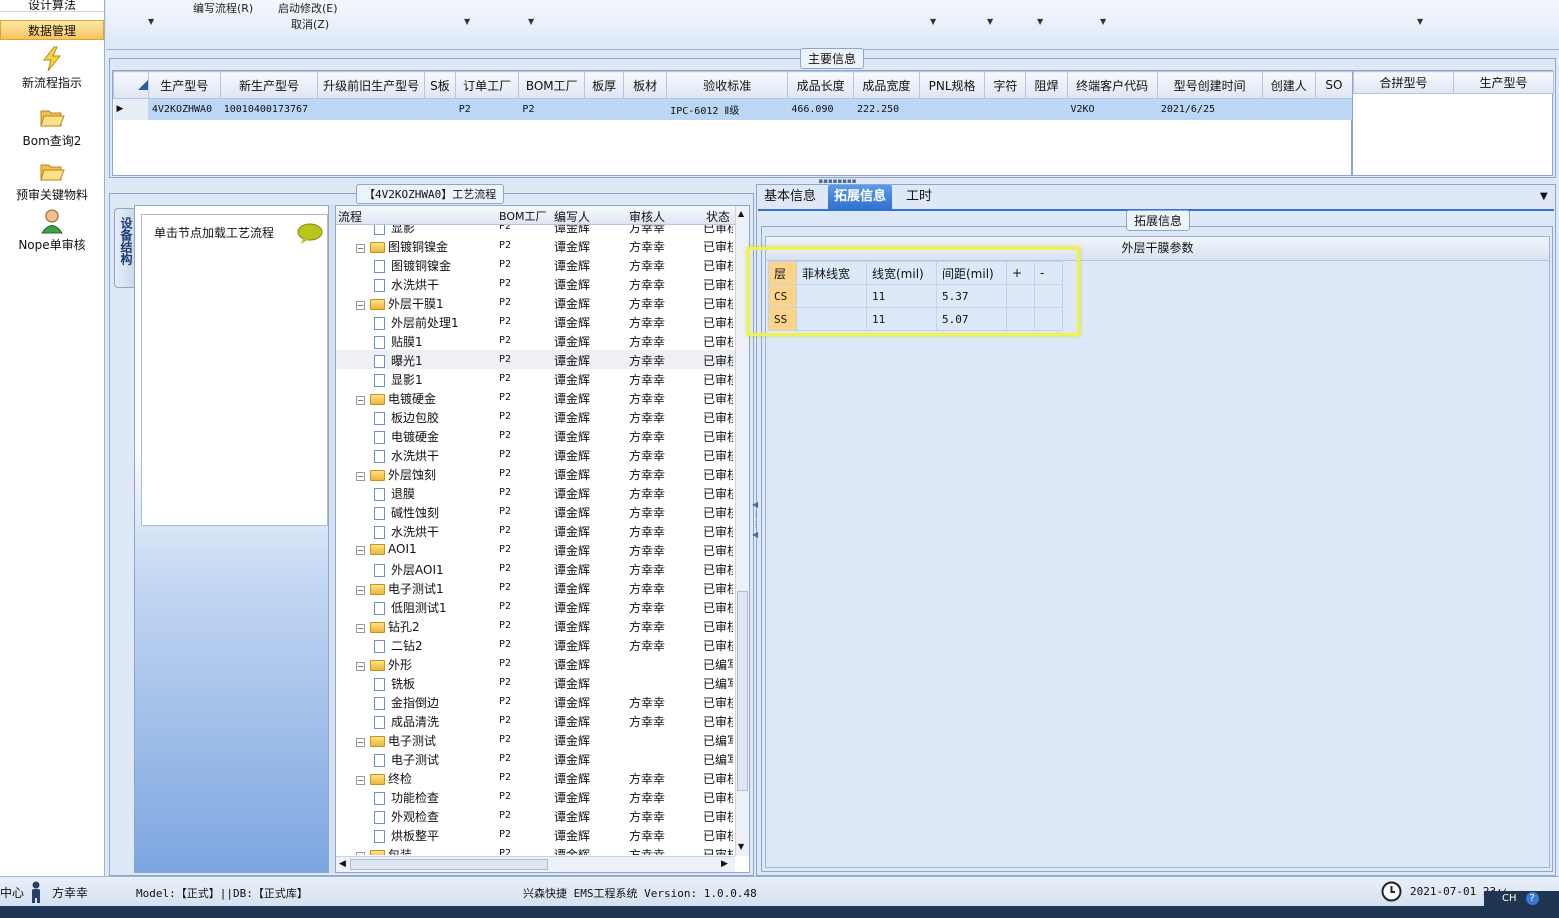 The height and width of the screenshot is (918, 1559). Describe the element at coordinates (604, 85) in the screenshot. I see `col-header-6: 板厚` at that location.